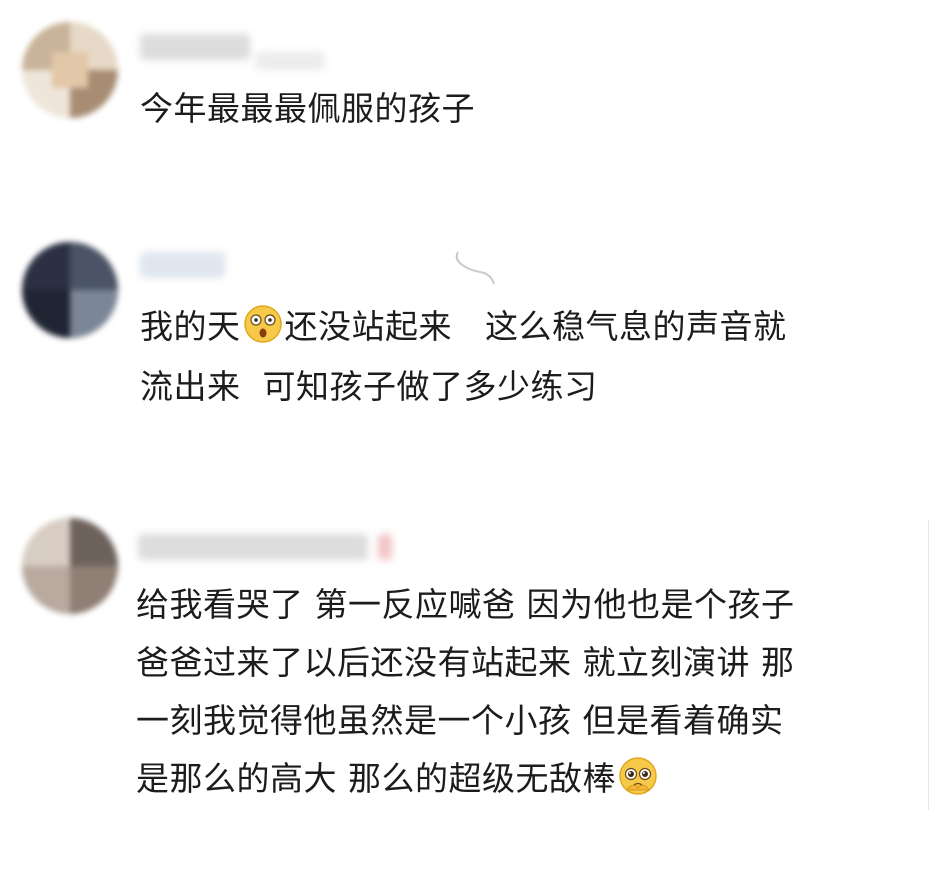 This screenshot has height=872, width=935. I want to click on pleading-face-emoji, so click(638, 776).